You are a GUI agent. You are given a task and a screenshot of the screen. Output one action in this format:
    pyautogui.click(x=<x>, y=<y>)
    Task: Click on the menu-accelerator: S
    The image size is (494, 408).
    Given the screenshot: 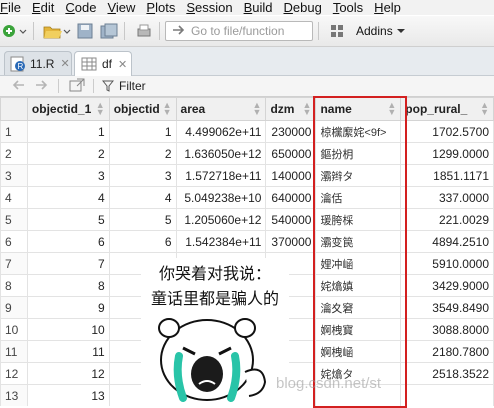 What is the action you would take?
    pyautogui.click(x=190, y=7)
    